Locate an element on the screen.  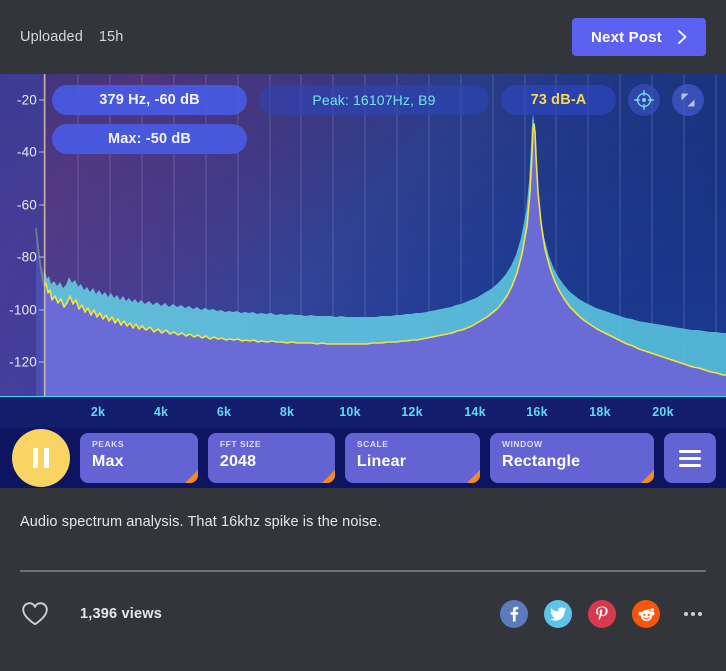
control-value: Max is located at coordinates (108, 461).